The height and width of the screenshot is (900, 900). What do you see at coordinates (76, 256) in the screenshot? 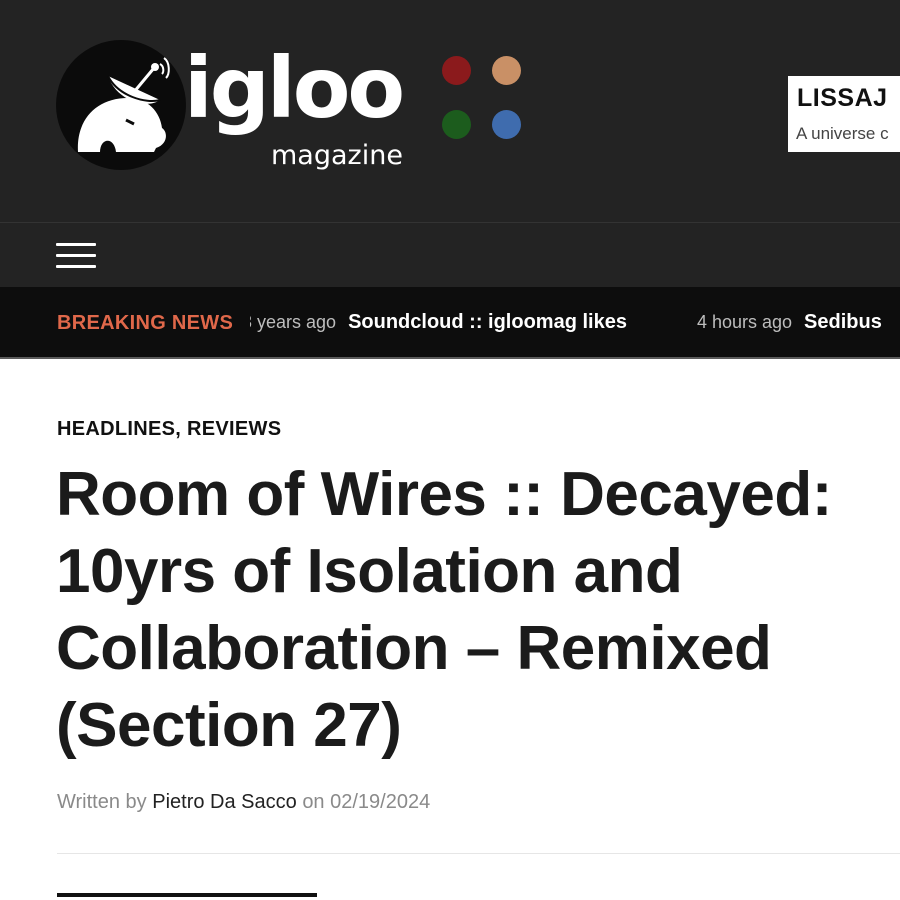
I see `hamburger-menu-icon` at bounding box center [76, 256].